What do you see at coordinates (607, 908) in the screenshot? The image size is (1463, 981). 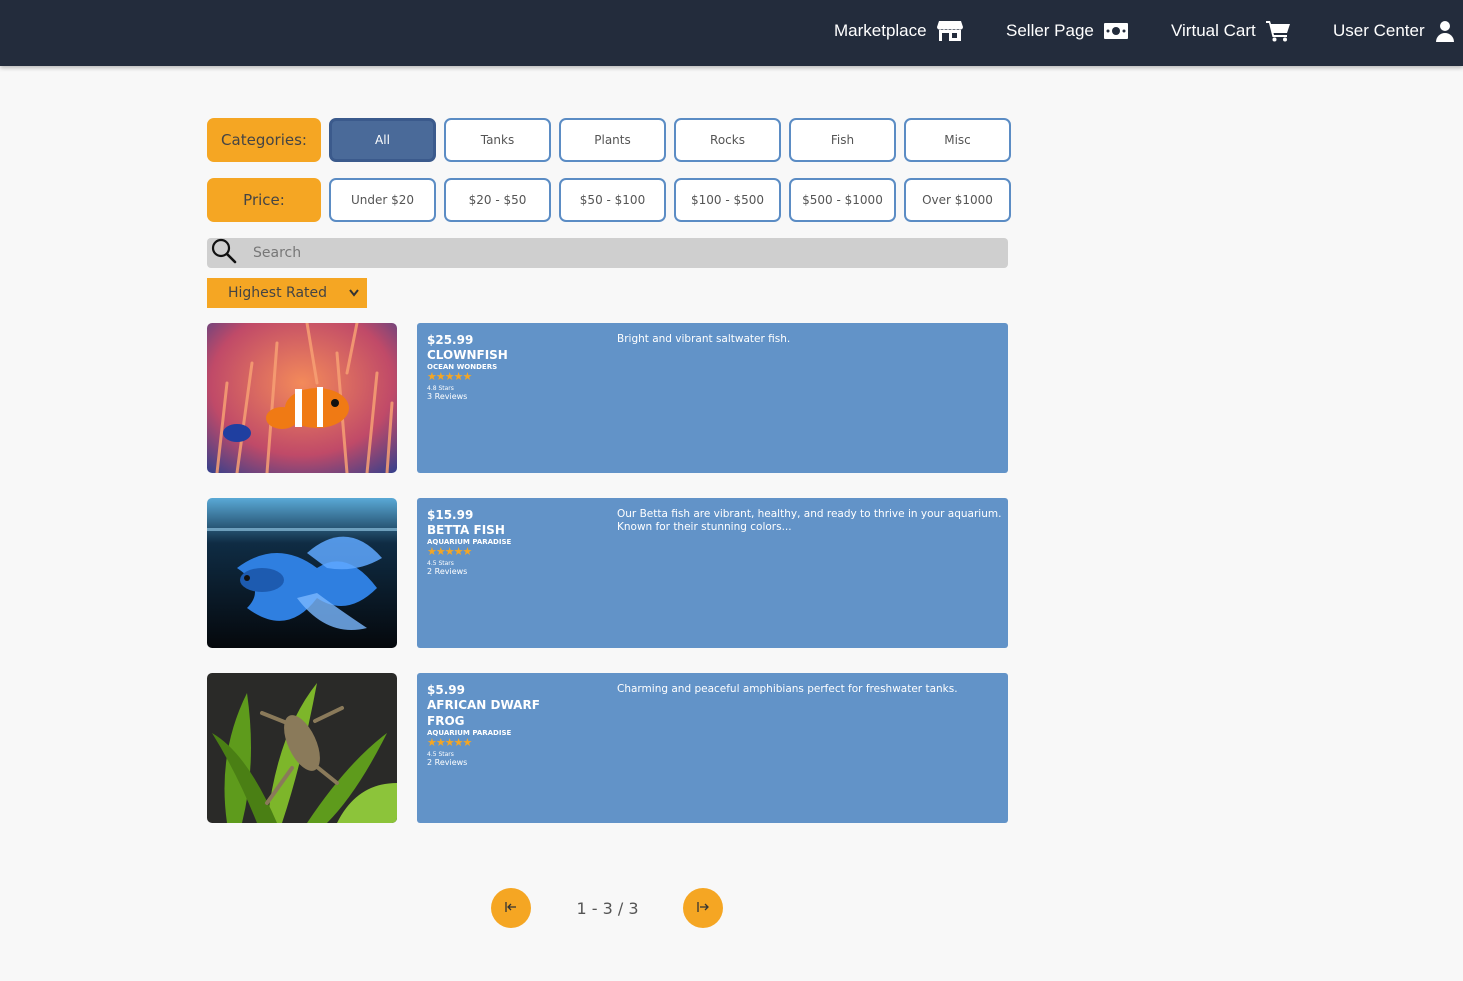 I see `pagination-label: 1 - 3 / 3` at bounding box center [607, 908].